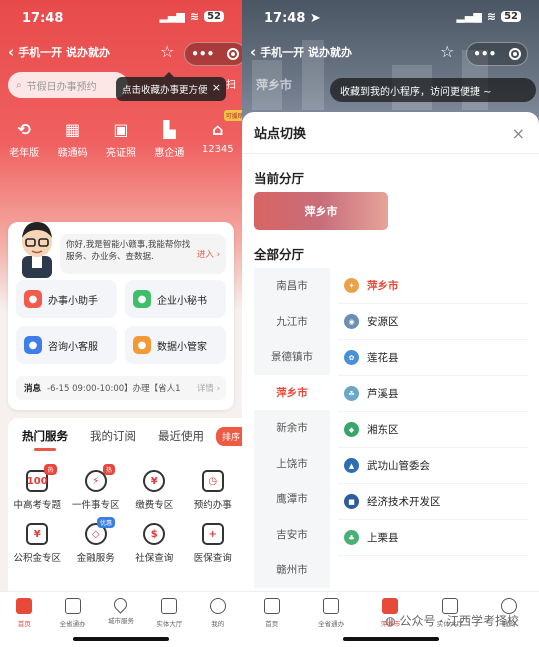  What do you see at coordinates (24, 139) in the screenshot?
I see `quick-entry-0: ⟲ 老年版` at bounding box center [24, 139].